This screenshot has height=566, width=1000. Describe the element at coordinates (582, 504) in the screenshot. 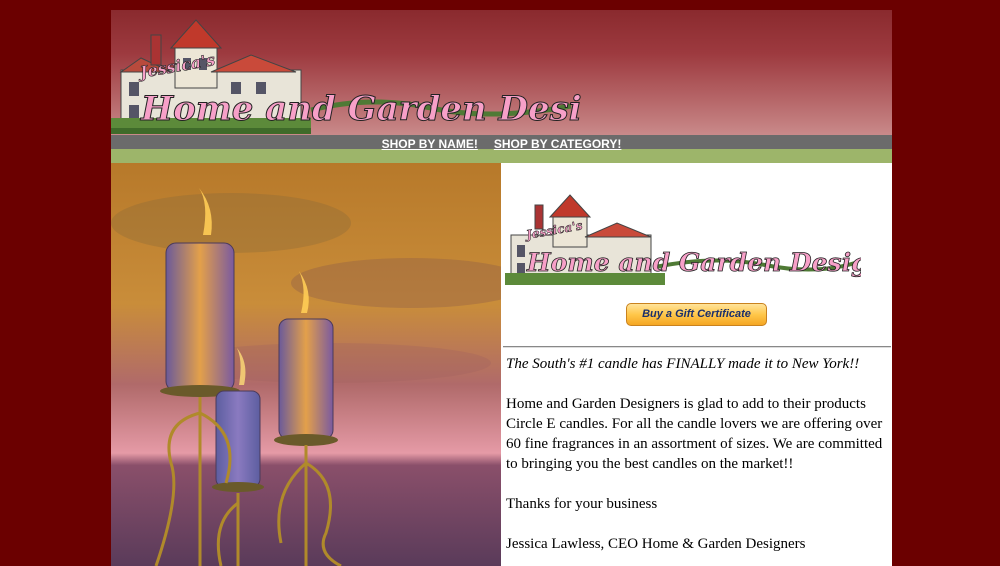

I see `thanks-text: Thanks for your business` at that location.